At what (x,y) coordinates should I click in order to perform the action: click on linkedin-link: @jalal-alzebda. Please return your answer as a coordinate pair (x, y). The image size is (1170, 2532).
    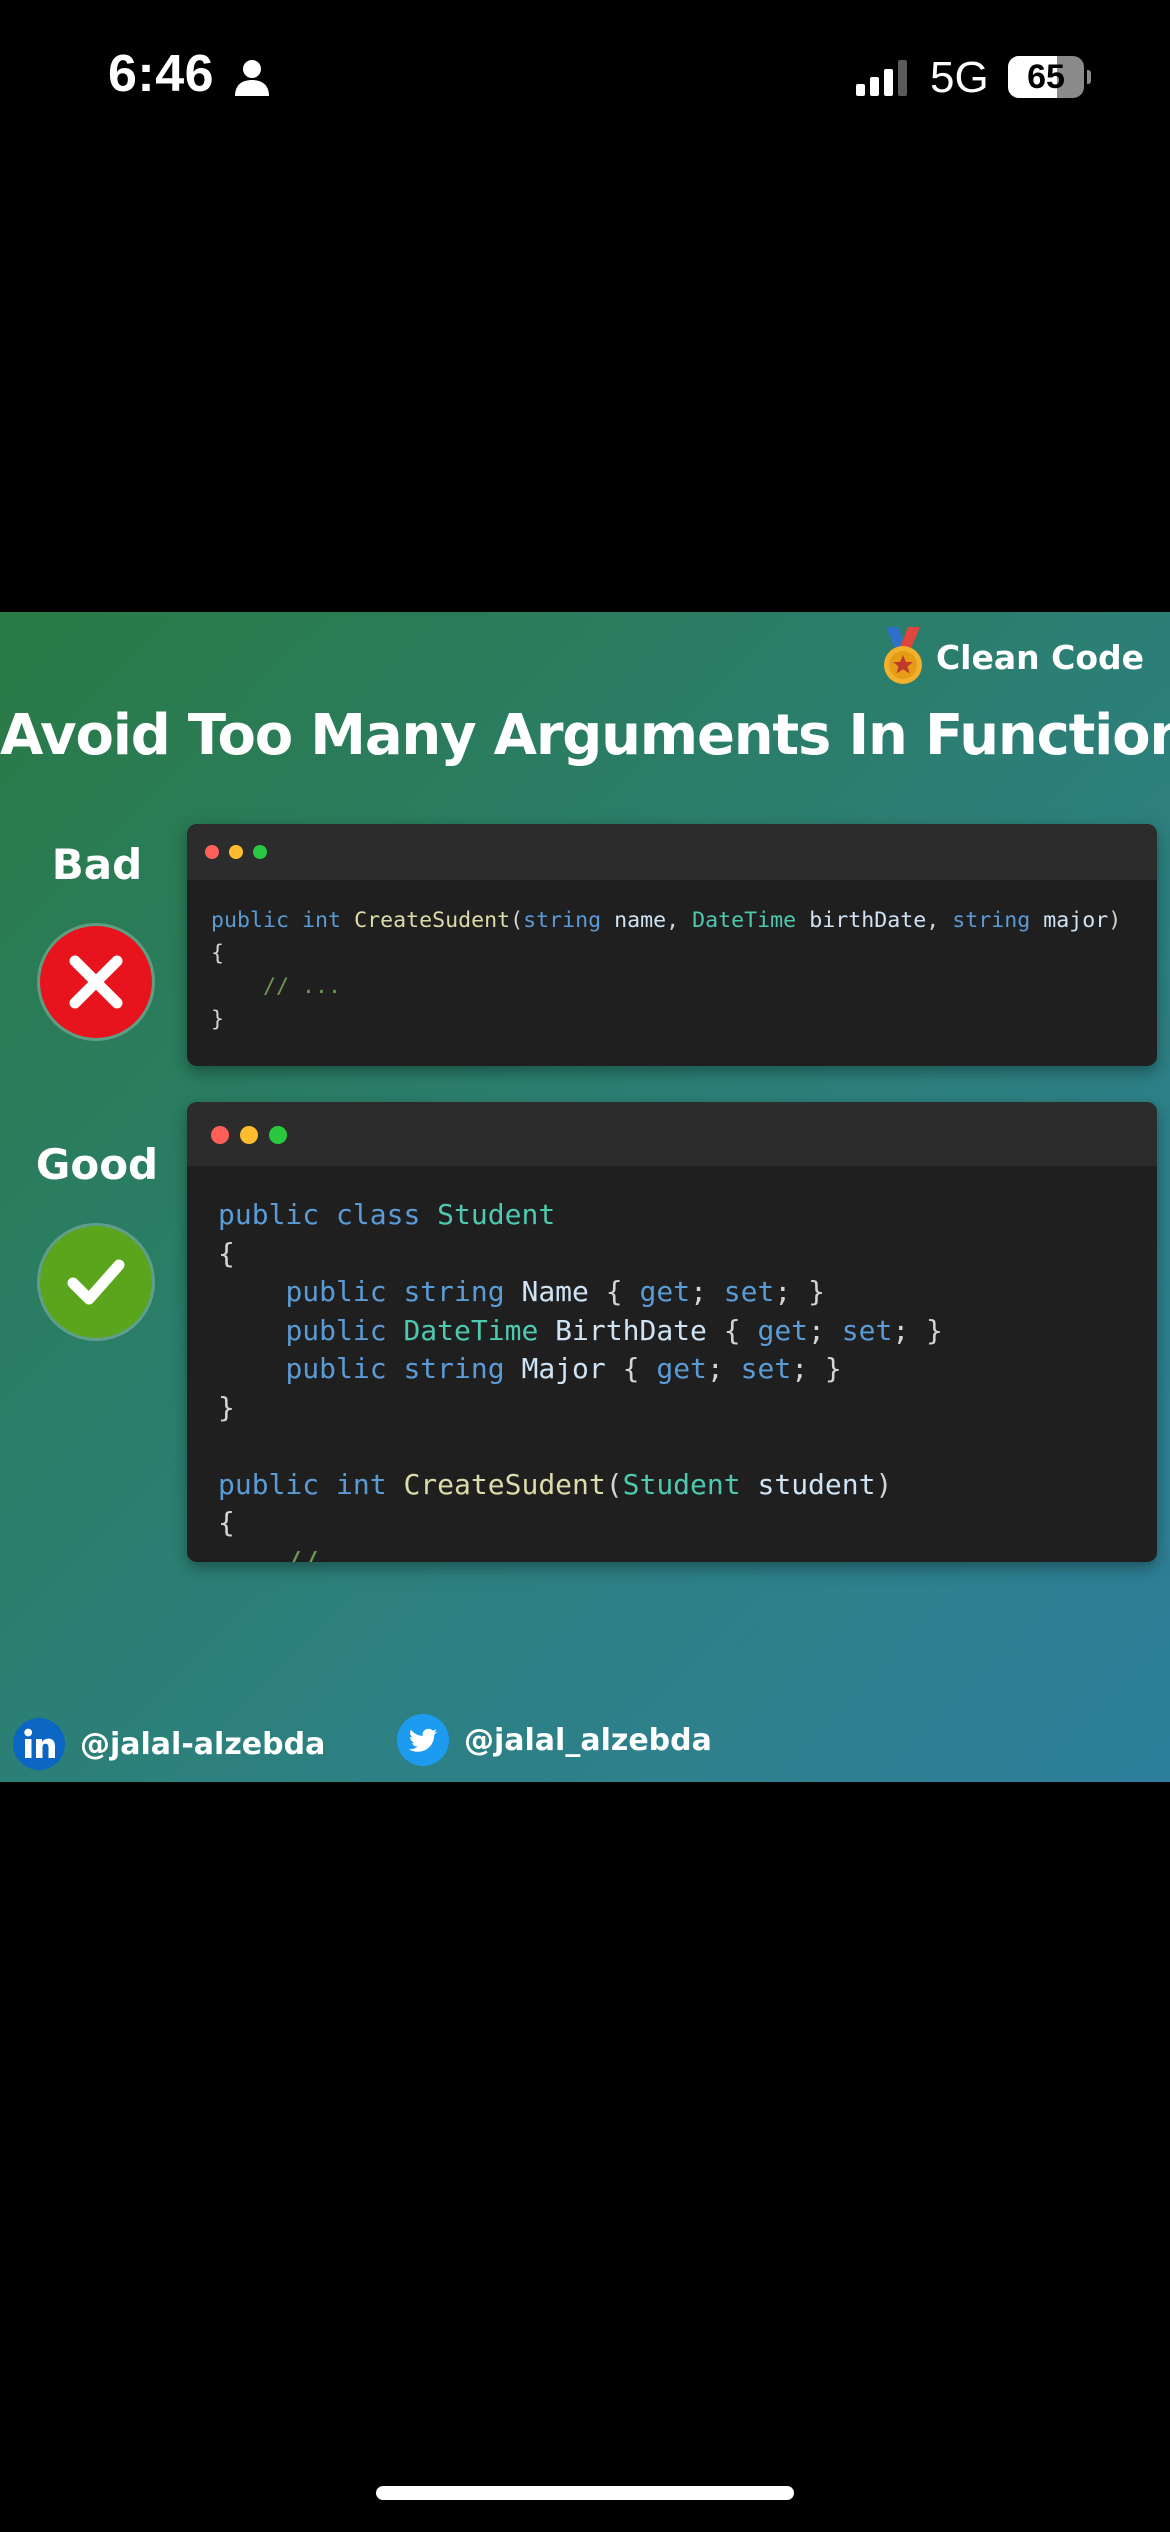
    Looking at the image, I should click on (168, 1744).